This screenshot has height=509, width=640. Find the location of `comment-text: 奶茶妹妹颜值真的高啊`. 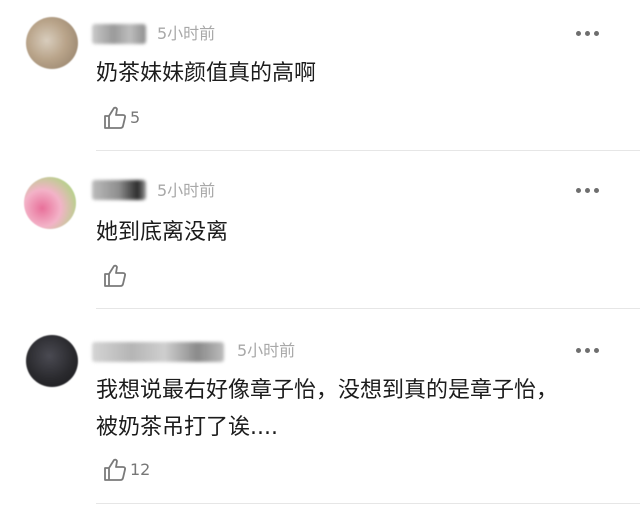

comment-text: 奶茶妹妹颜值真的高啊 is located at coordinates (206, 73).